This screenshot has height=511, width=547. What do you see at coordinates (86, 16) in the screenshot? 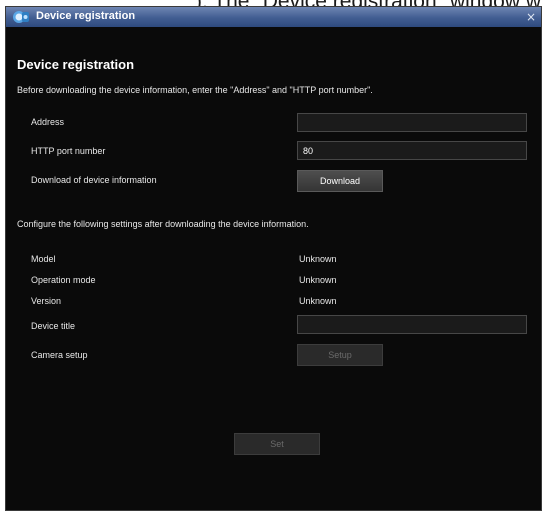
I see `window-title: Device registration` at bounding box center [86, 16].